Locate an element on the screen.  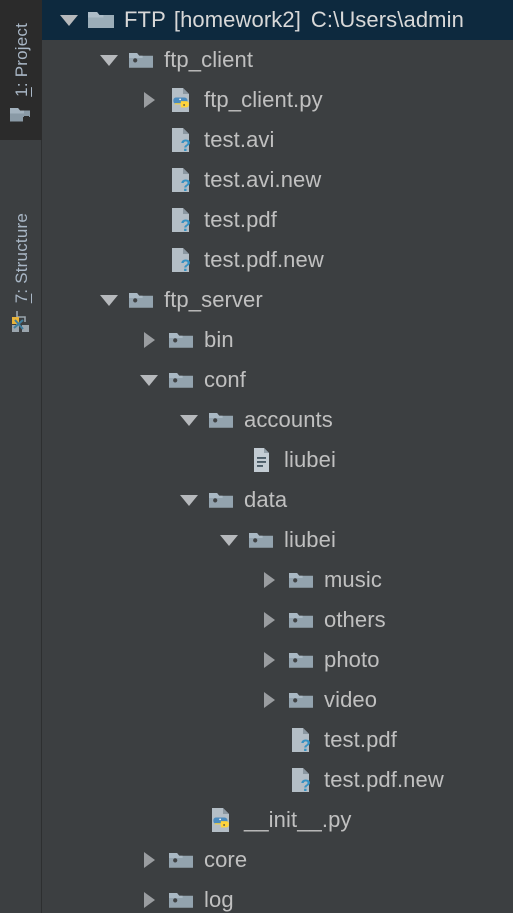
tree-row: photo is located at coordinates (277, 660).